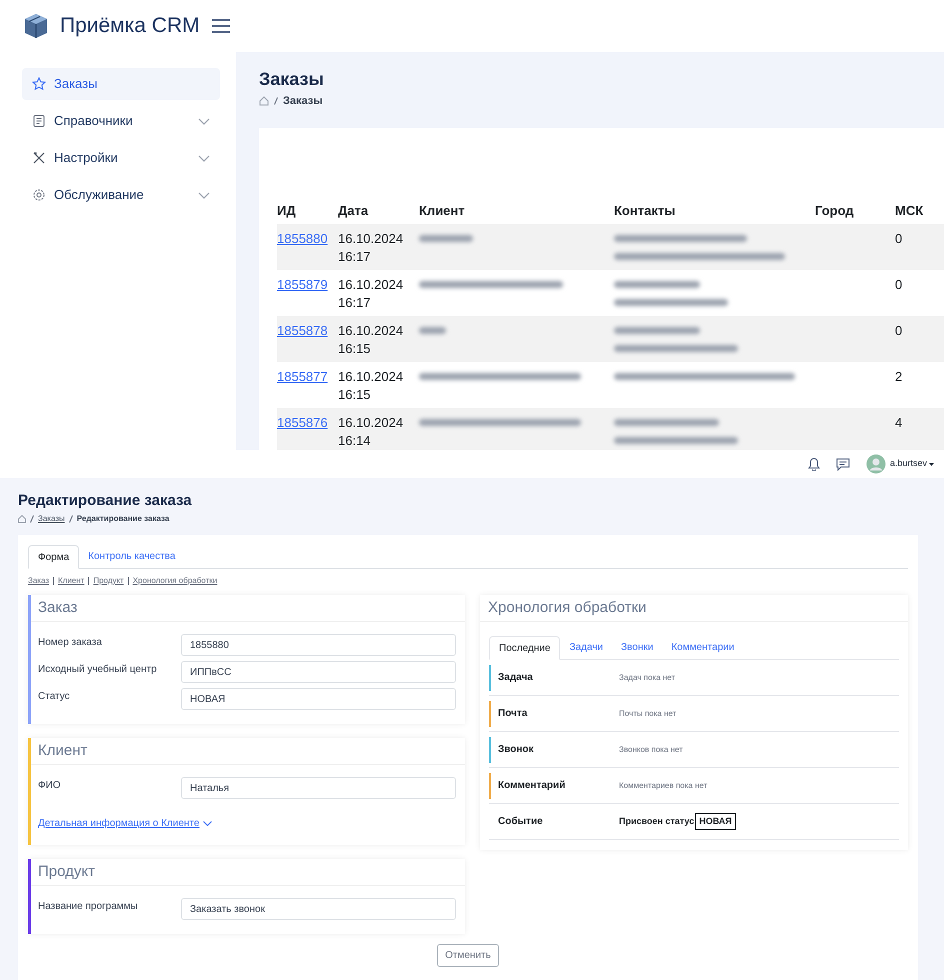 Image resolution: width=944 pixels, height=980 pixels. Describe the element at coordinates (248, 751) in the screenshot. I see `section-title: Клиент` at that location.